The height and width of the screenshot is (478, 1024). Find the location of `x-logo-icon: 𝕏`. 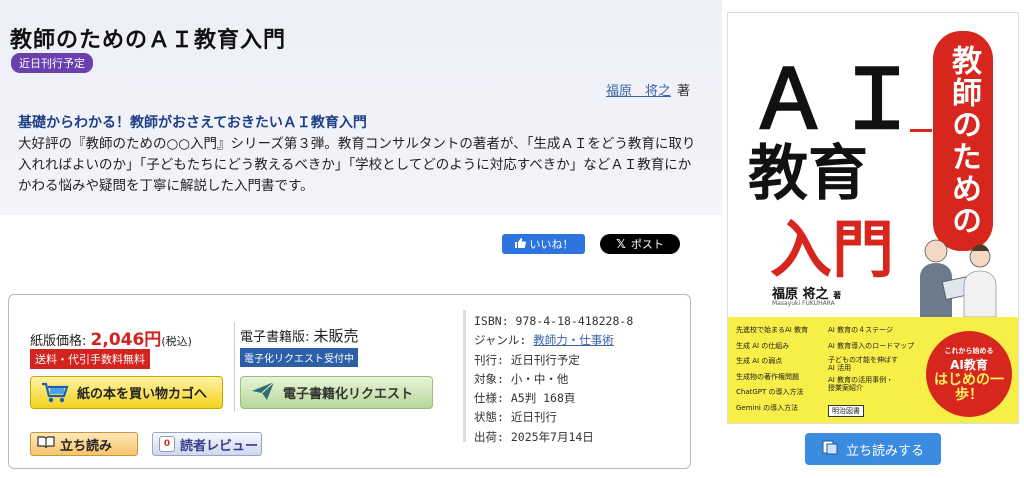

x-logo-icon: 𝕏 is located at coordinates (621, 244).